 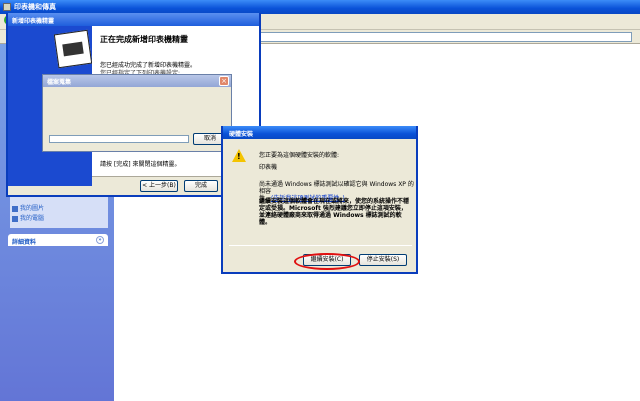 I want to click on hardware-dialog-title: 硬體安裝, so click(x=319, y=132).